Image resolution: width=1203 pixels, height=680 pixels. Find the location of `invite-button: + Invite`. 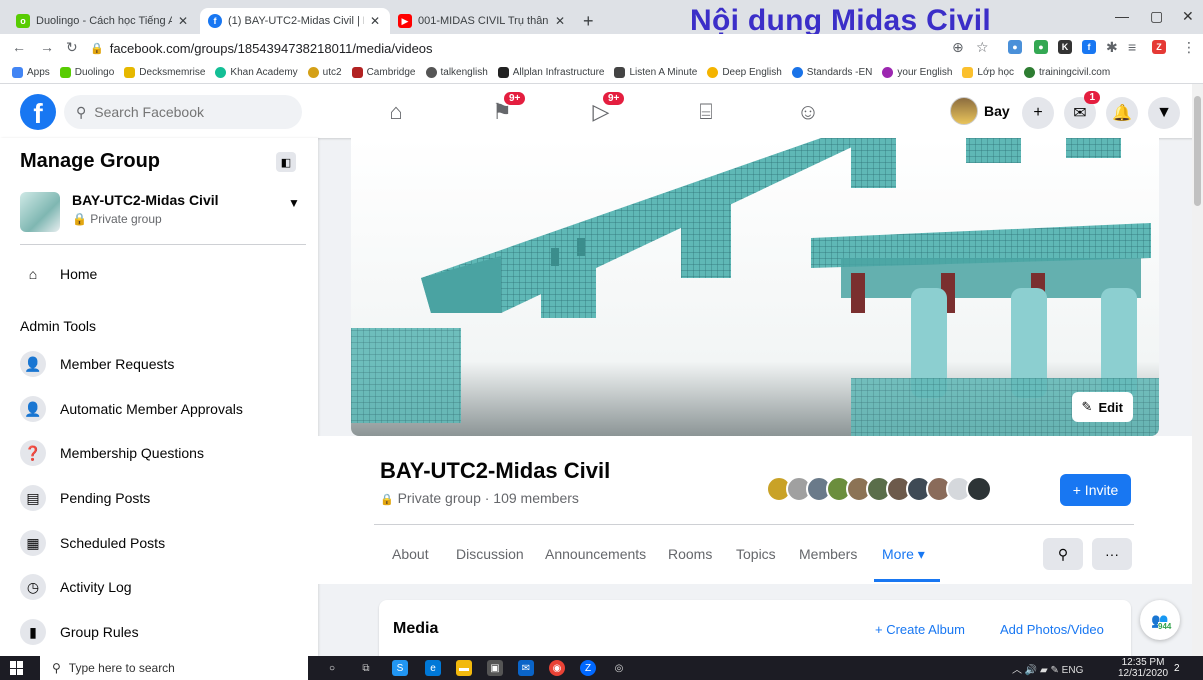

invite-button: + Invite is located at coordinates (1095, 490).